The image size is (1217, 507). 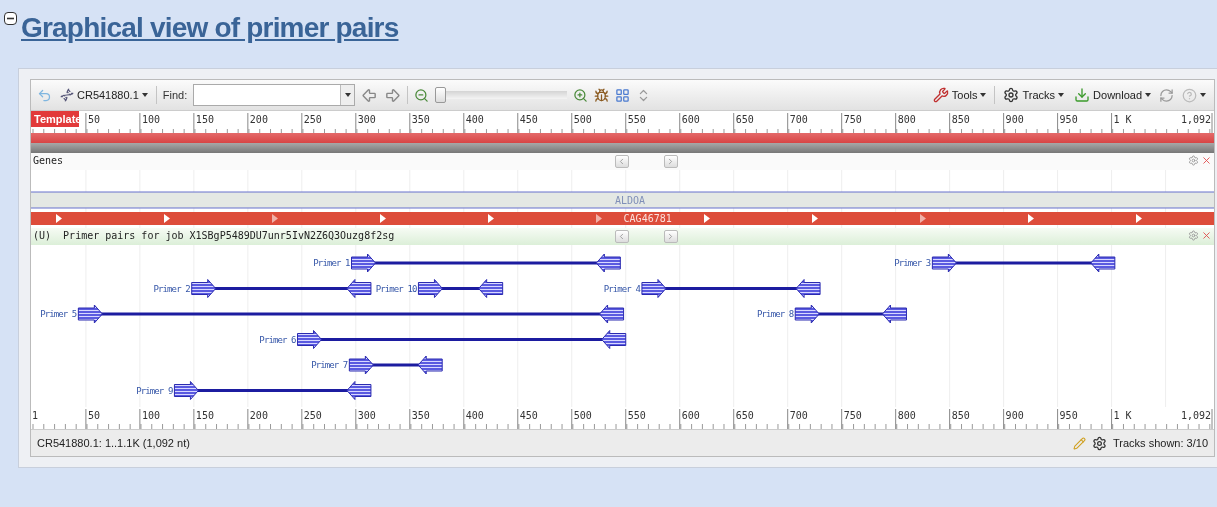 What do you see at coordinates (912, 263) in the screenshot?
I see `primer-label: Primer 3` at bounding box center [912, 263].